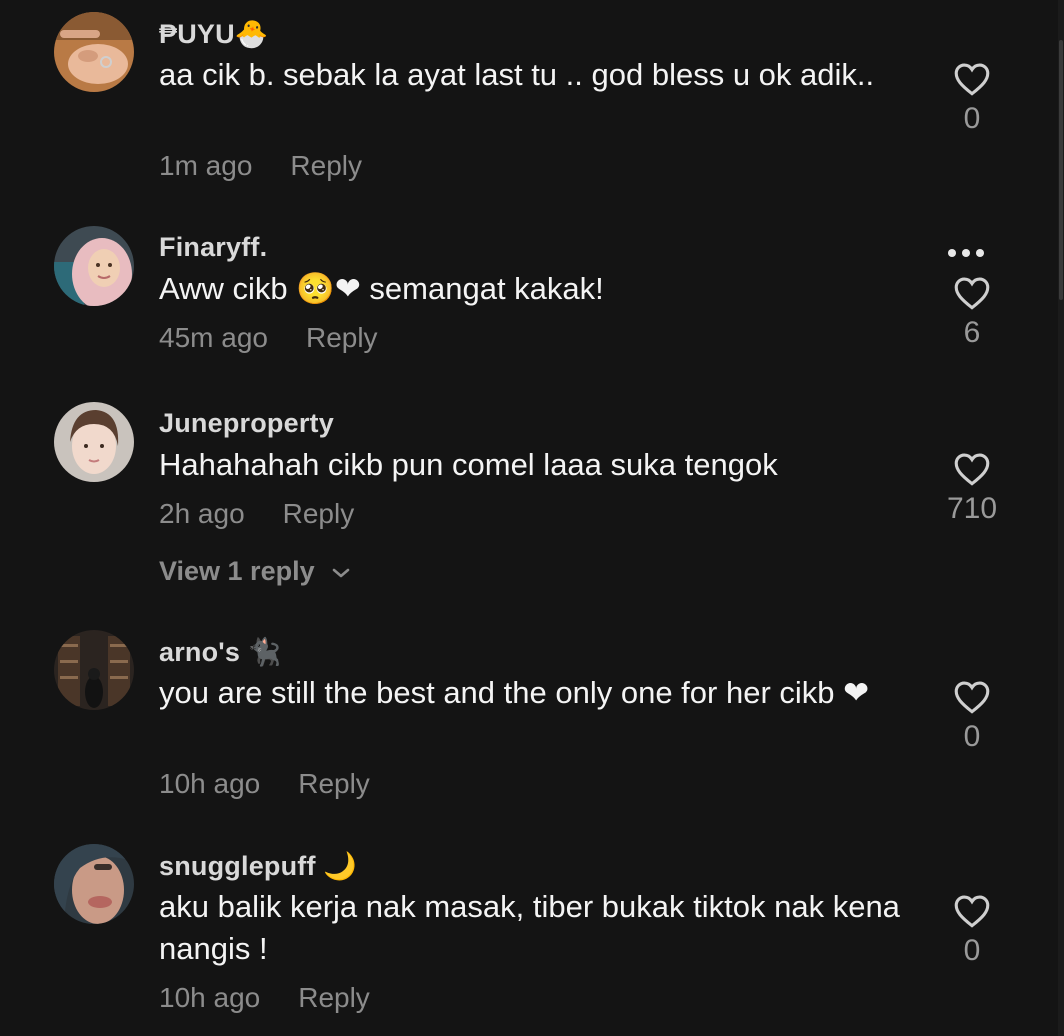 This screenshot has width=1064, height=1036. What do you see at coordinates (258, 866) in the screenshot?
I see `comment-username: snugglepuff 🌙` at bounding box center [258, 866].